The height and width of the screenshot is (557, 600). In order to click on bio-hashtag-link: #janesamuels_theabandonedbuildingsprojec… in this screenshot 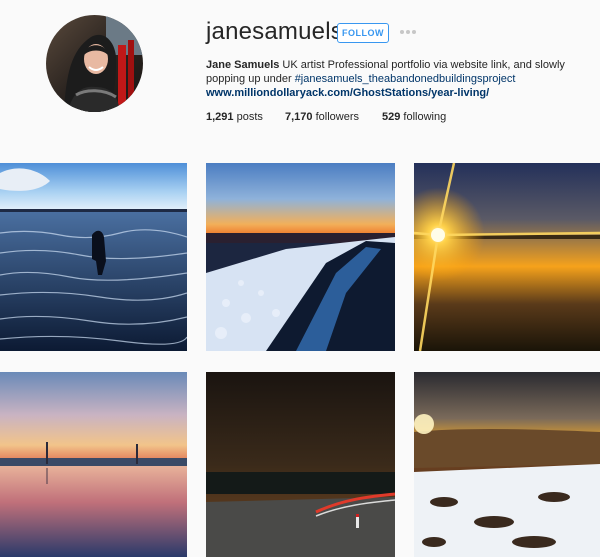, I will do `click(405, 79)`.